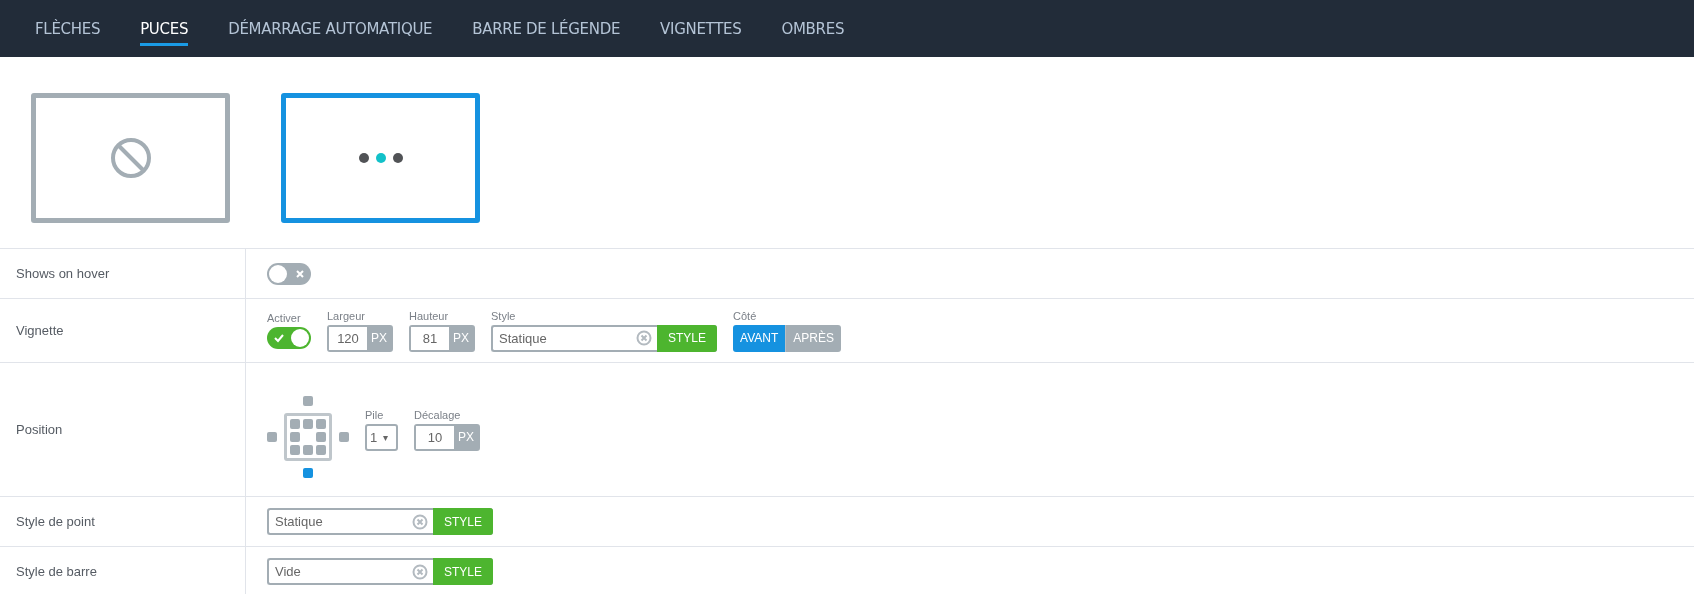  Describe the element at coordinates (442, 338) in the screenshot. I see `number-field: 81 PX` at that location.